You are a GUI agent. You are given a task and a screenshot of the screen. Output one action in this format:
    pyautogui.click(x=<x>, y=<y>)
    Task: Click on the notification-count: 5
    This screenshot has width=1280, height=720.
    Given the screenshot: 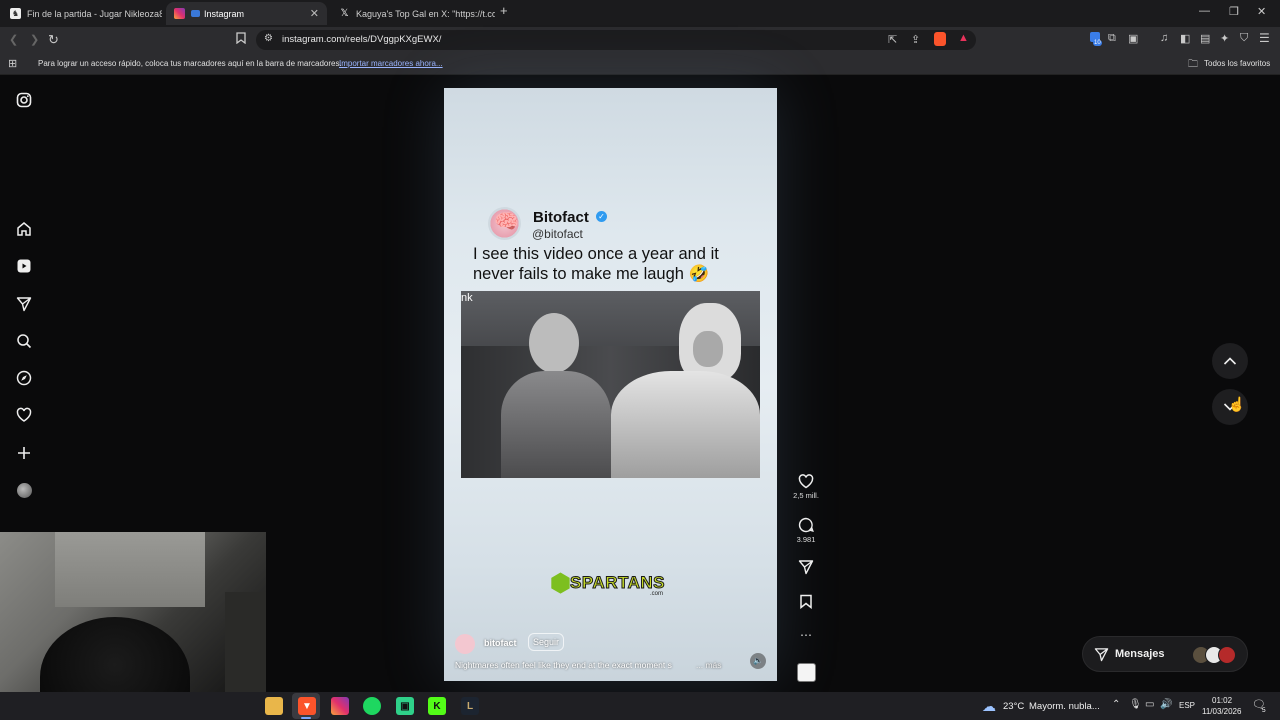 What is the action you would take?
    pyautogui.click(x=1264, y=710)
    